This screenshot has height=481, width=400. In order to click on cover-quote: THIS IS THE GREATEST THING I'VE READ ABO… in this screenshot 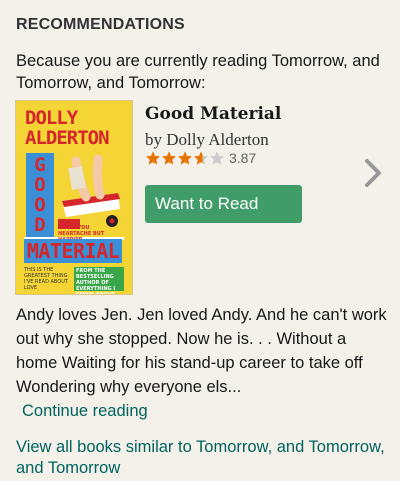, I will do `click(47, 279)`.